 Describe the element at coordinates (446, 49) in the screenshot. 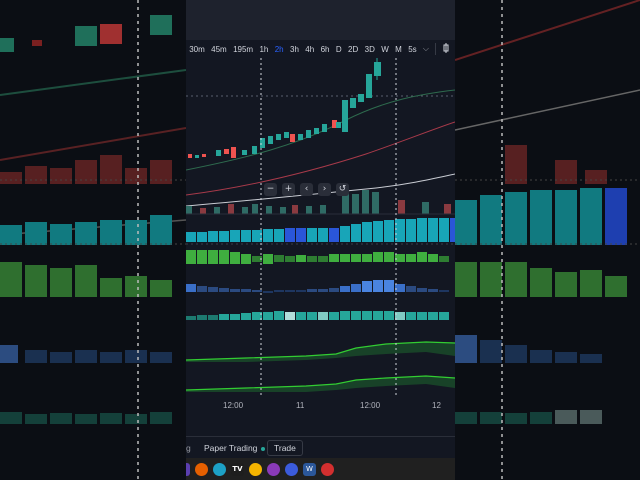

I see `candles-icon` at that location.